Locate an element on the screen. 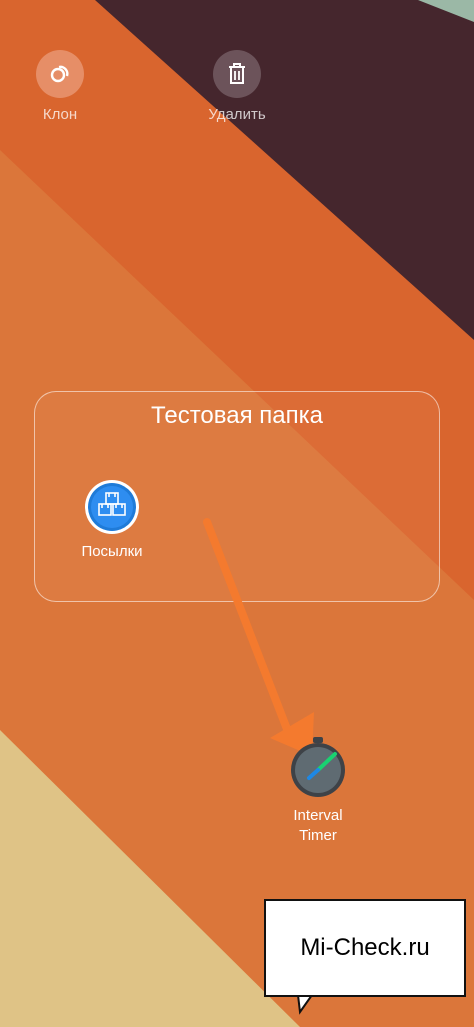  watermark-tail is located at coordinates (305, 1004).